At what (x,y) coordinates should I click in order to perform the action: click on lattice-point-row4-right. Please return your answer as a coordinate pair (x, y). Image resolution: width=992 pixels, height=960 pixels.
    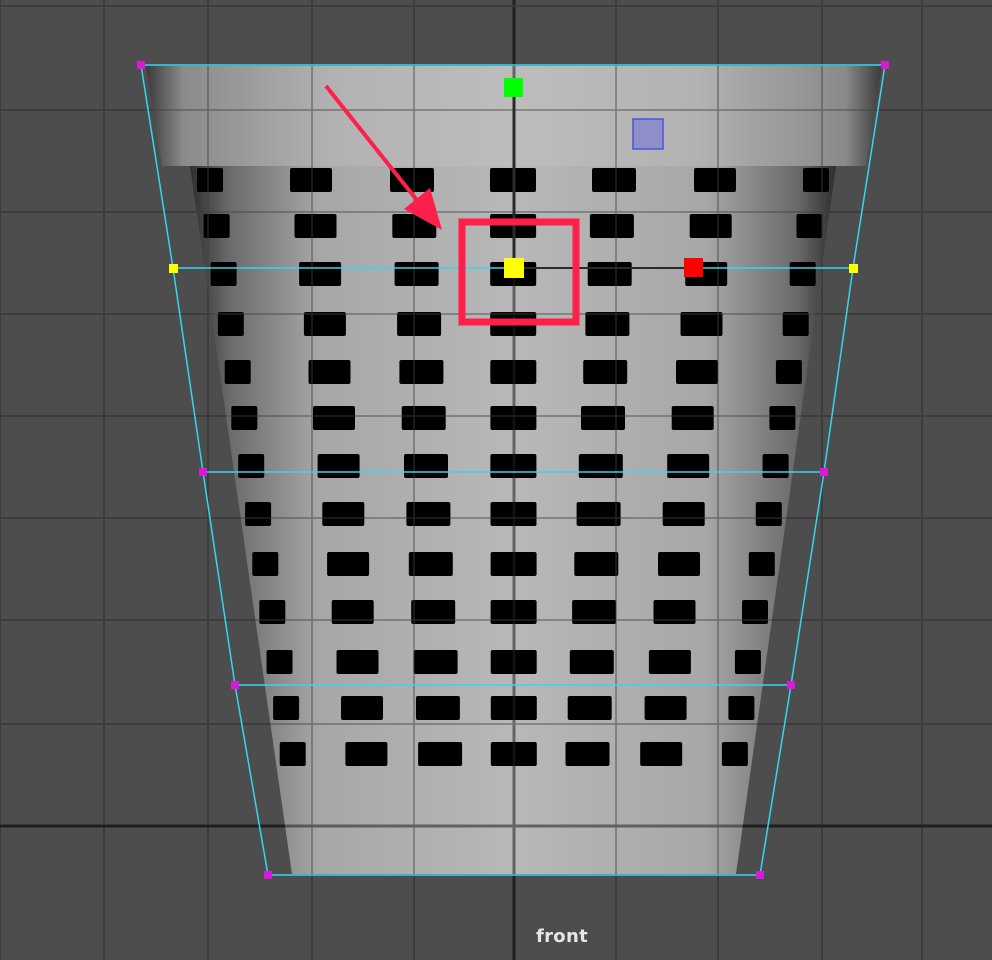
    Looking at the image, I should click on (791, 685).